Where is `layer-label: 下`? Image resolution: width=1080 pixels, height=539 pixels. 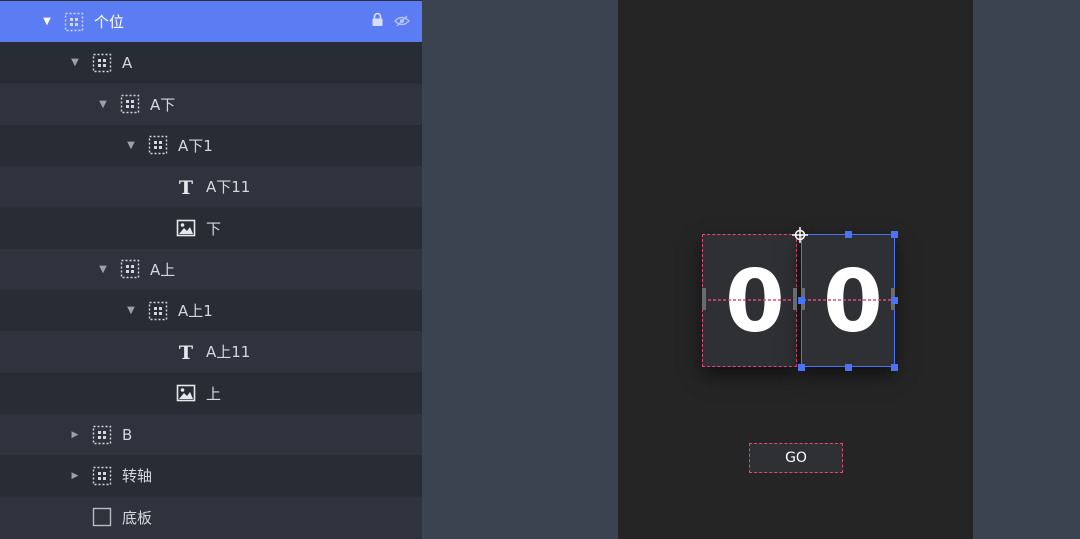 layer-label: 下 is located at coordinates (214, 228).